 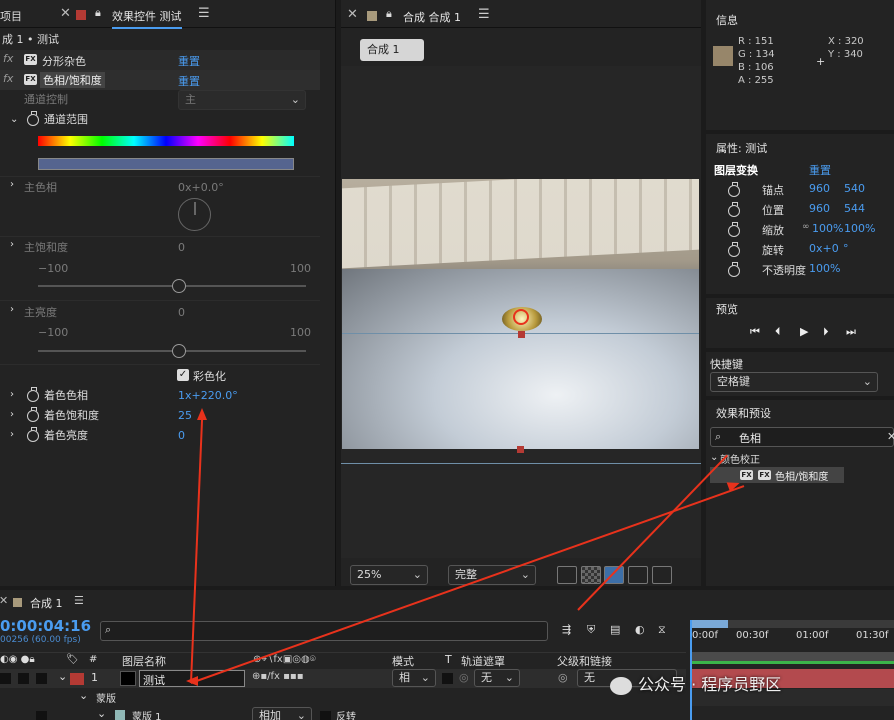 I want to click on colorize-checkbox: ✓, so click(x=183, y=375).